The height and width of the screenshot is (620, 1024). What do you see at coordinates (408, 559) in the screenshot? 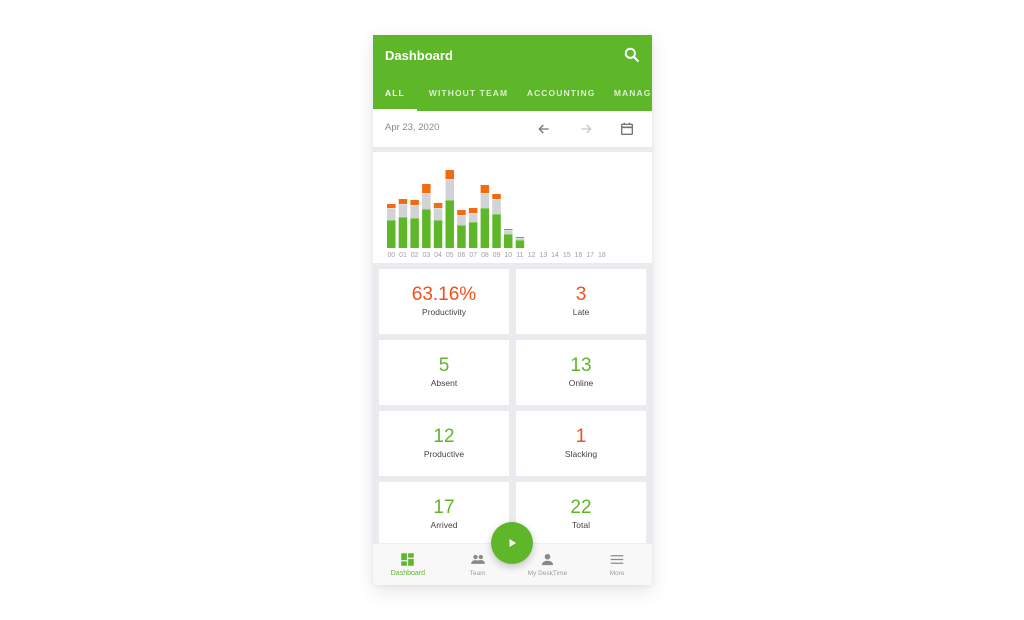
I see `dashboard-icon` at bounding box center [408, 559].